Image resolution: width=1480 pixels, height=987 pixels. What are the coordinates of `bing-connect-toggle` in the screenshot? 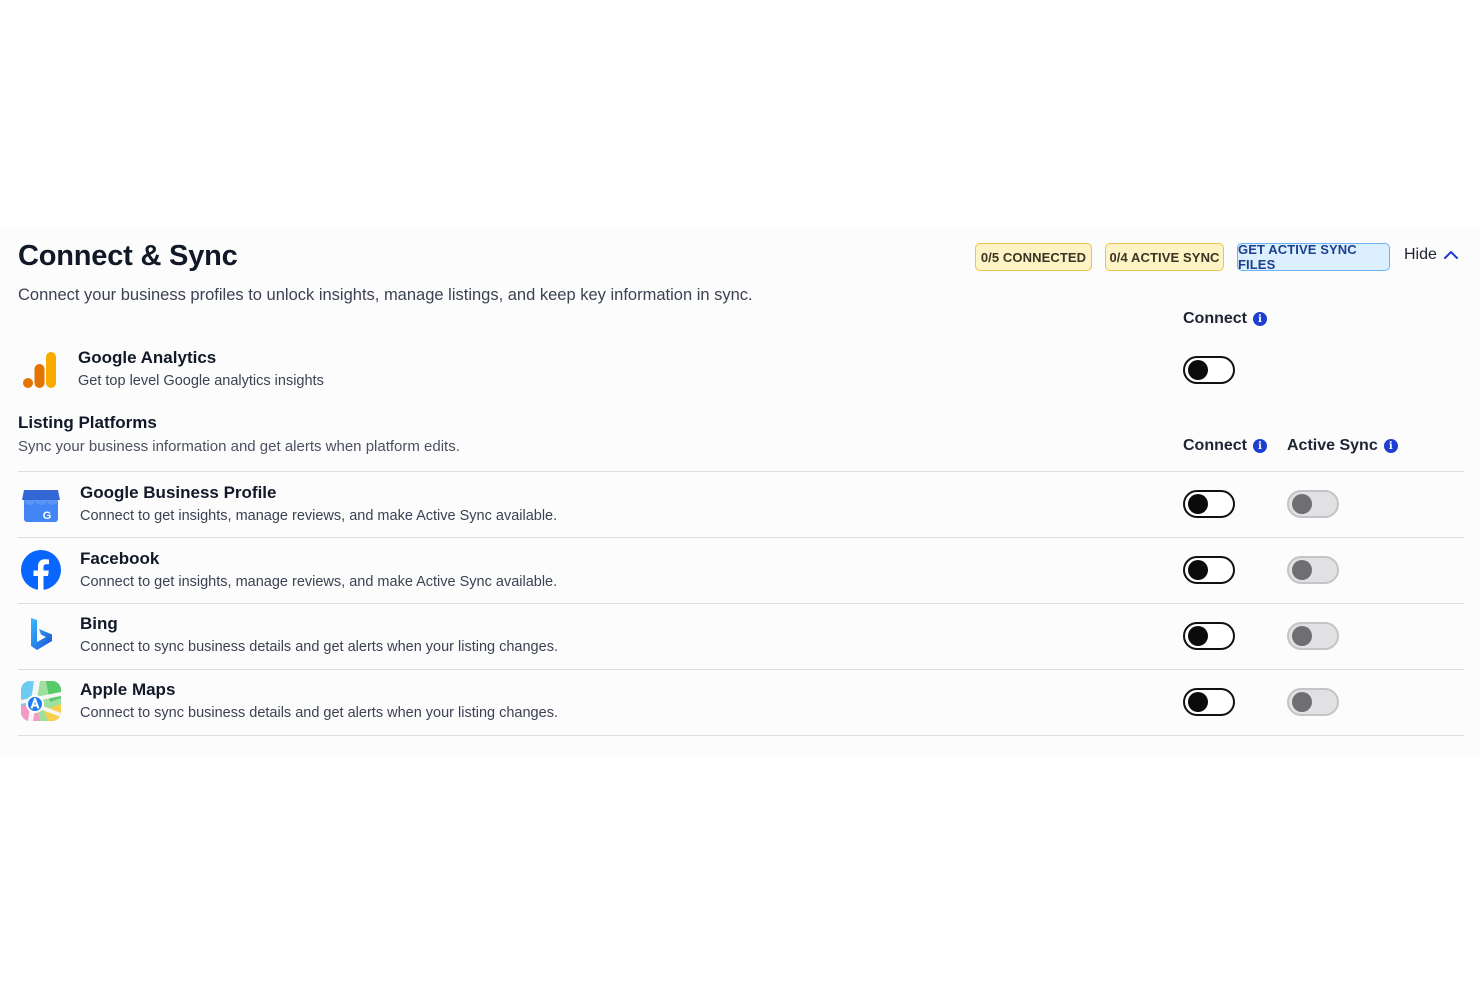 It's located at (1209, 636).